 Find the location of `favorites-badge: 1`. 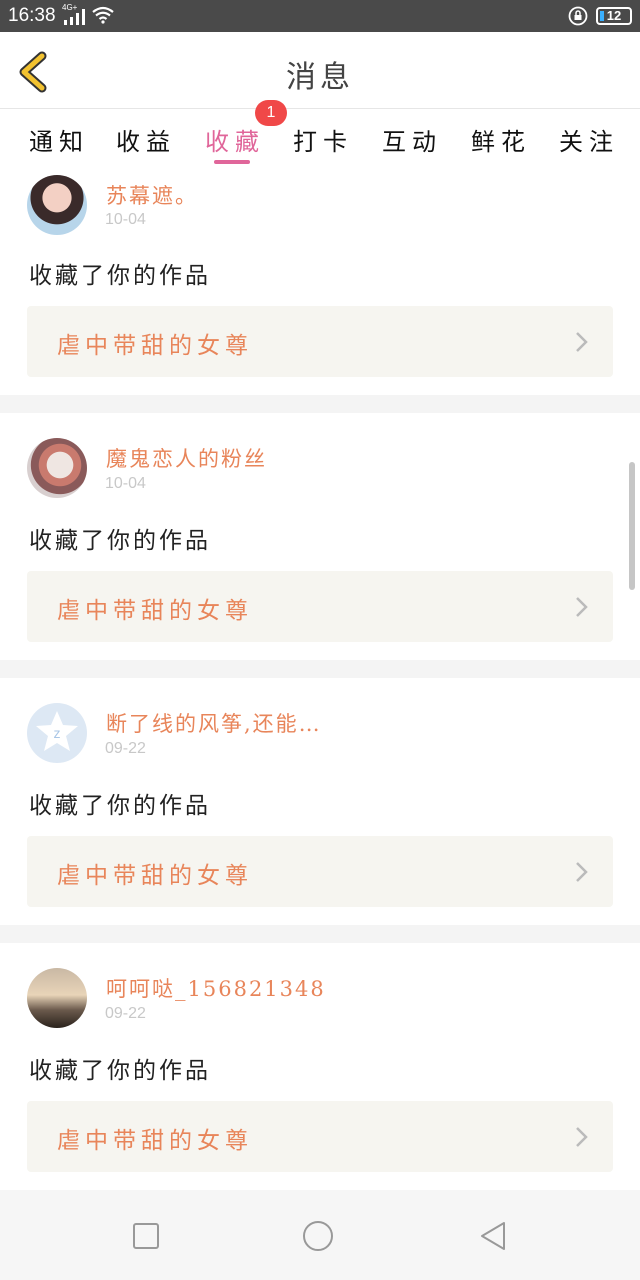

favorites-badge: 1 is located at coordinates (271, 113).